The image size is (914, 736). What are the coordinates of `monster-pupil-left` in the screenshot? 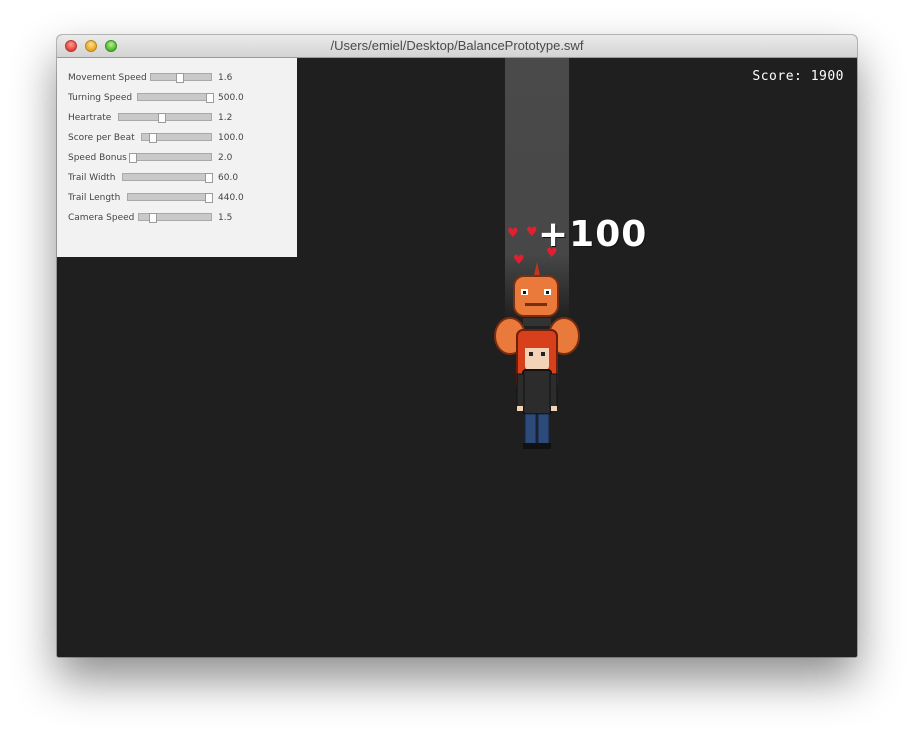 It's located at (524, 292).